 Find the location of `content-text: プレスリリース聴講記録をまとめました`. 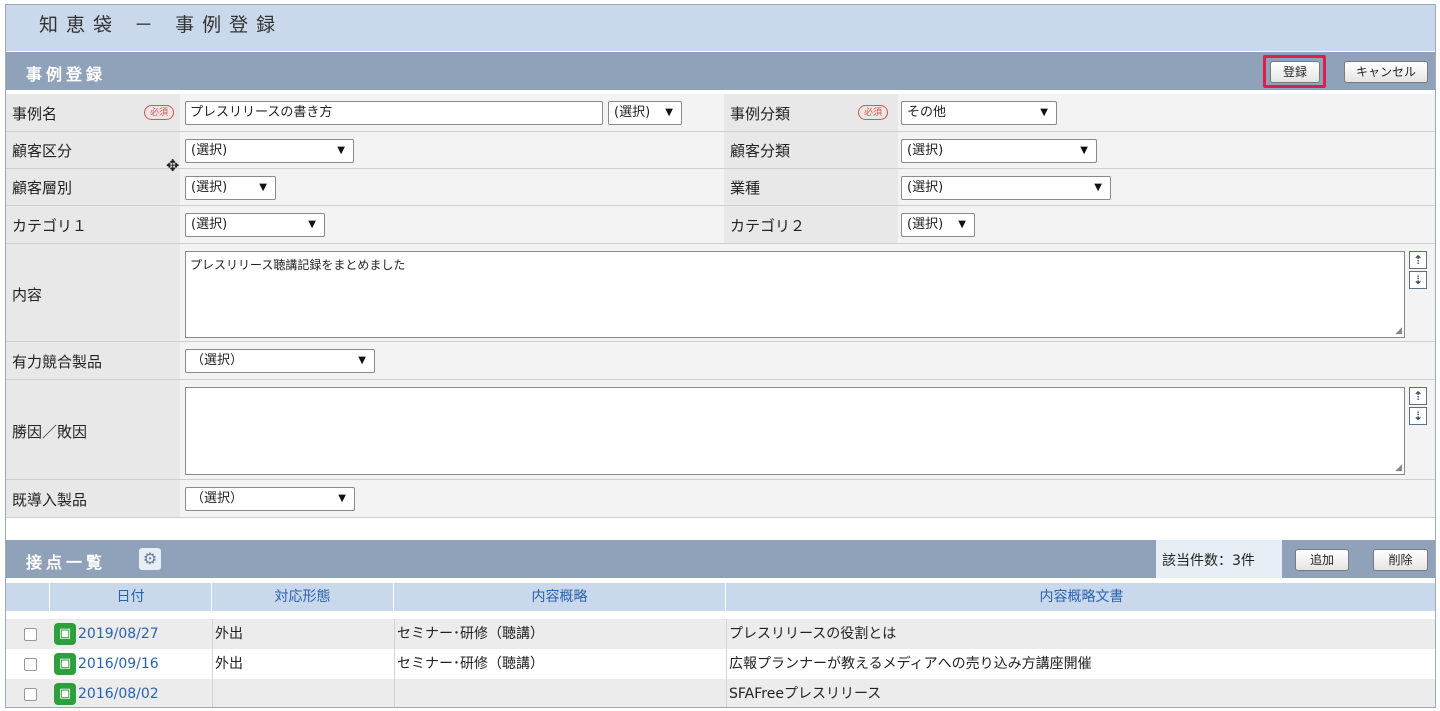

content-text: プレスリリース聴講記録をまとめました is located at coordinates (298, 265).